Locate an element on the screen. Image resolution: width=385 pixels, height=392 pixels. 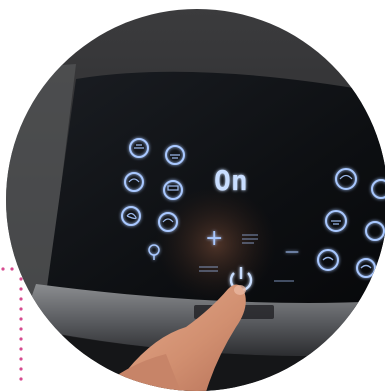
minus-button: — is located at coordinates (292, 252).